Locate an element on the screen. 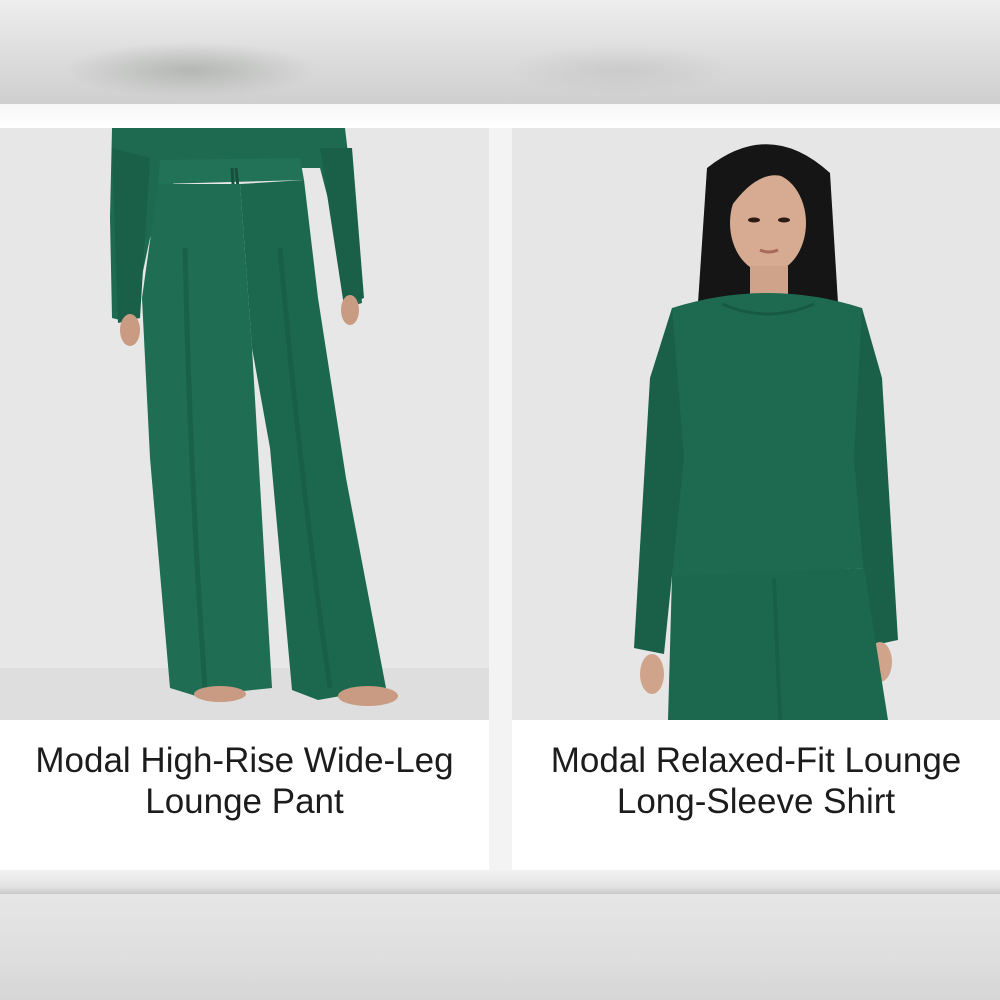  top-divider is located at coordinates (500, 116).